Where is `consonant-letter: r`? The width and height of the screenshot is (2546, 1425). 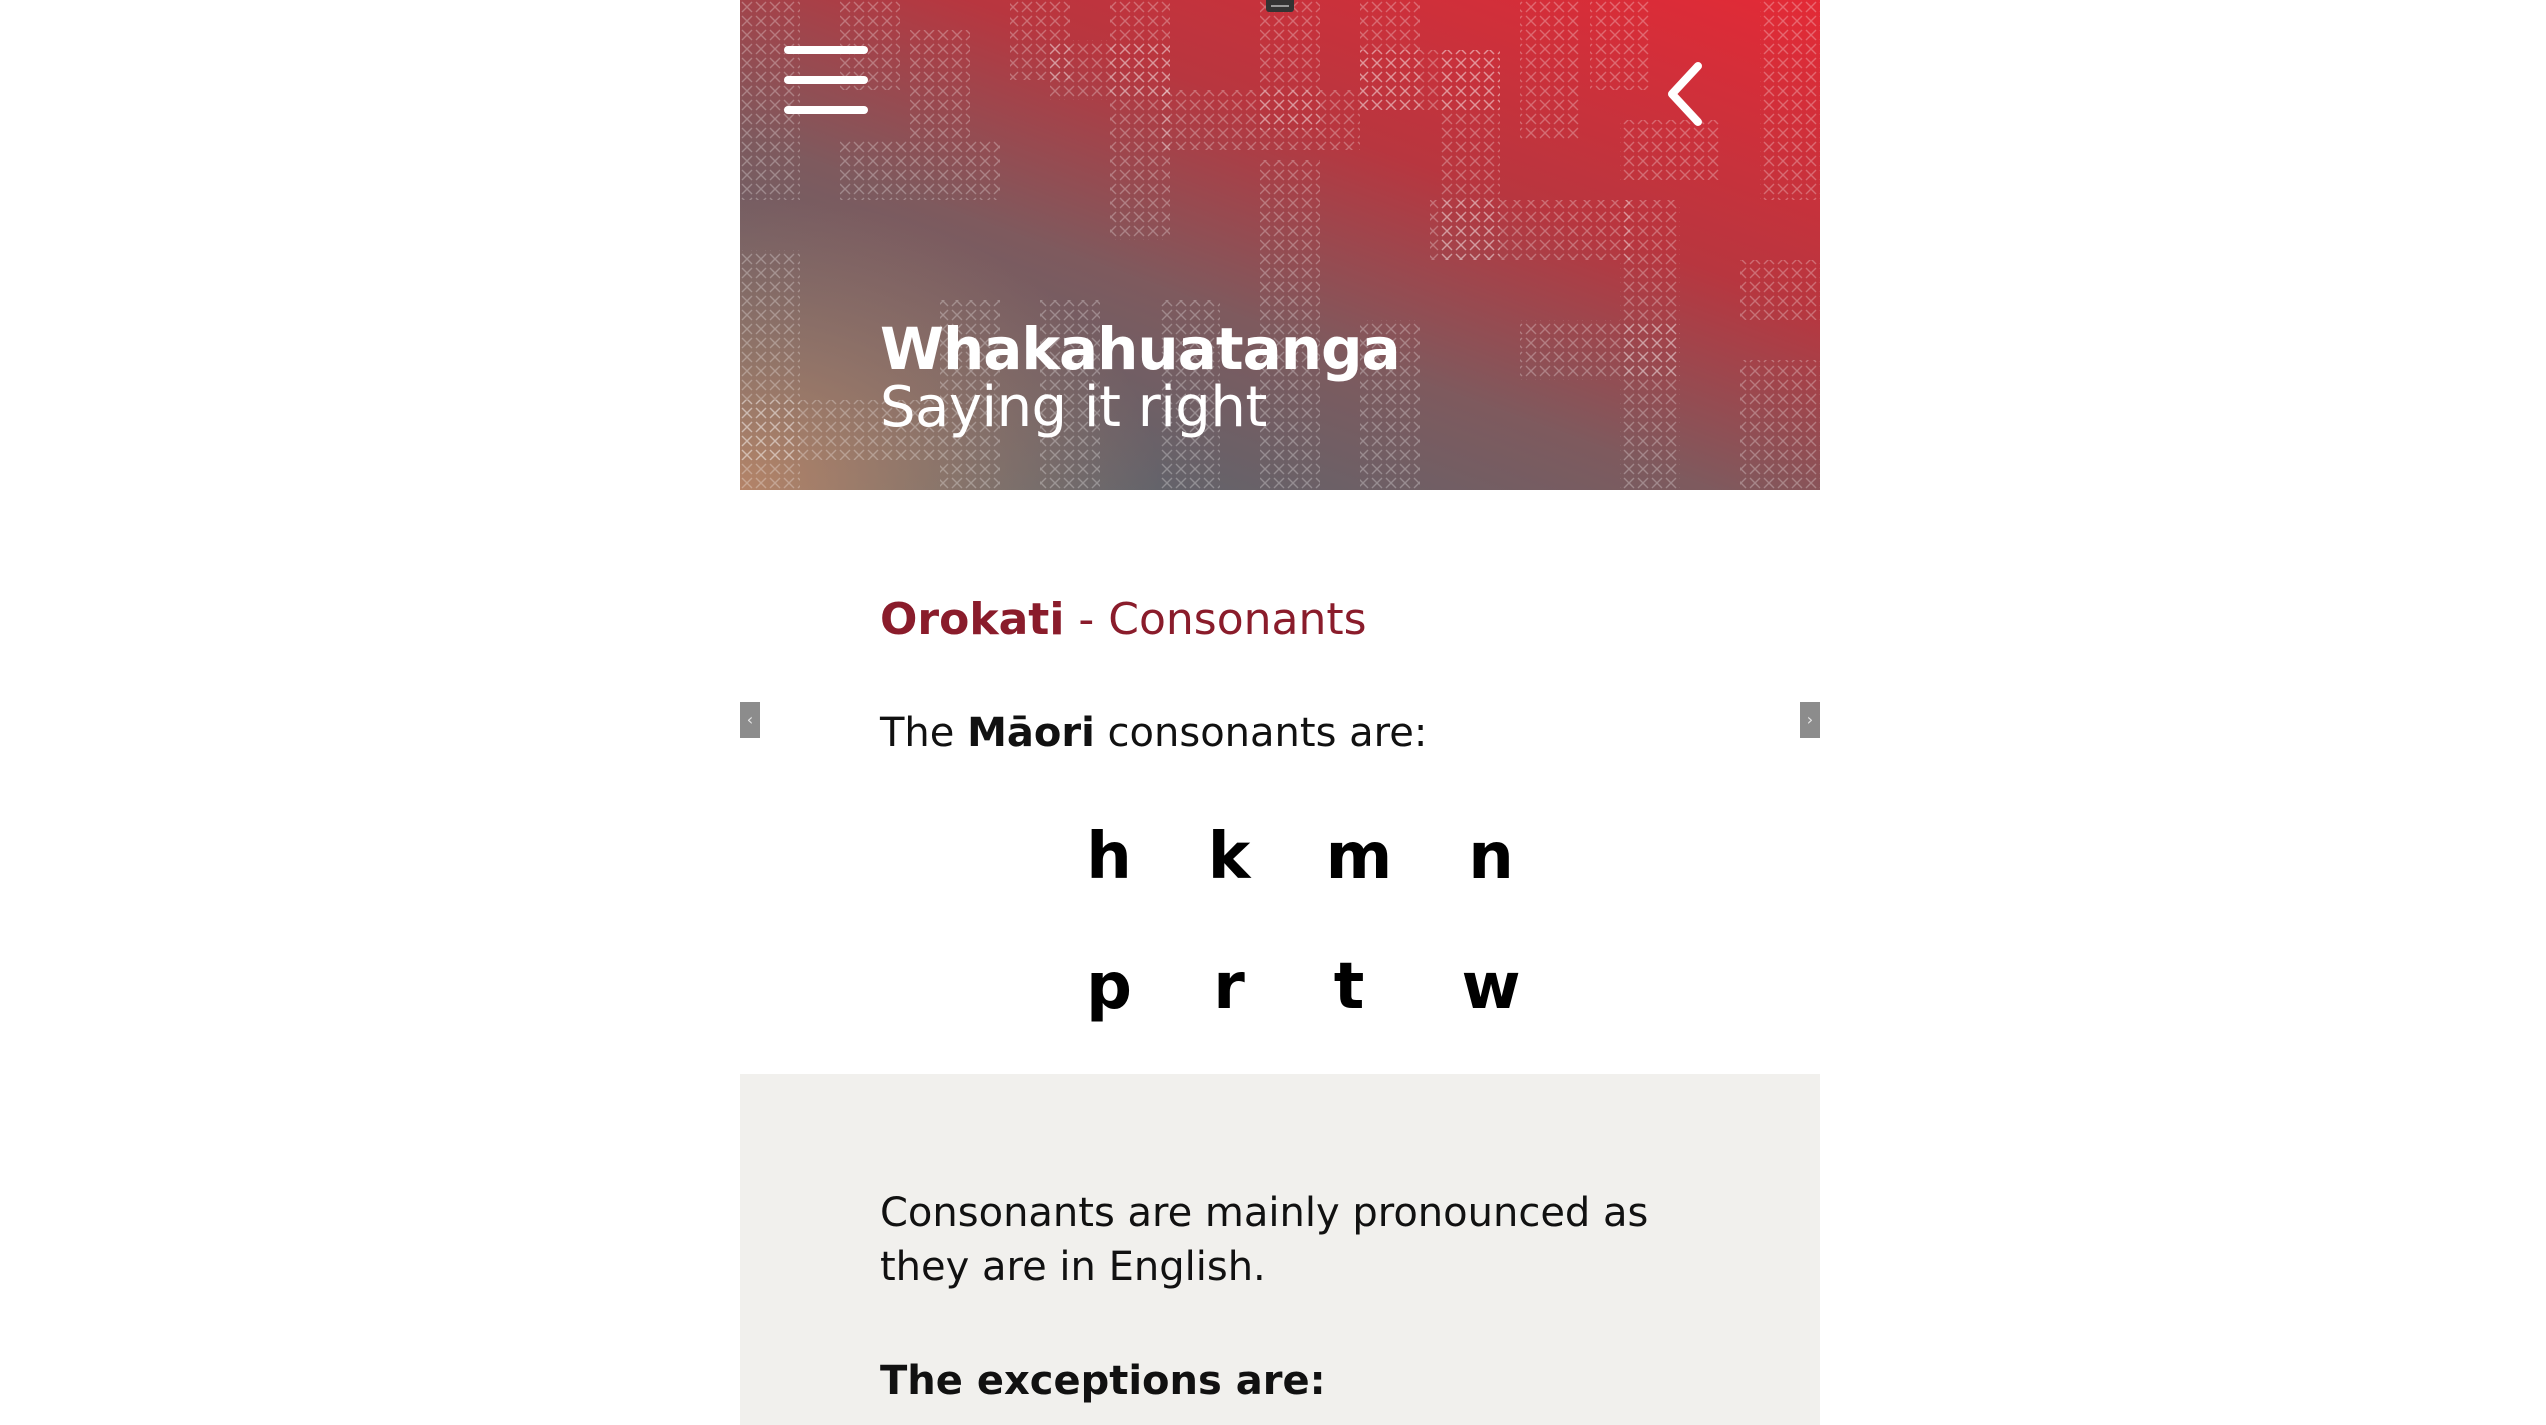 consonant-letter: r is located at coordinates (1229, 987).